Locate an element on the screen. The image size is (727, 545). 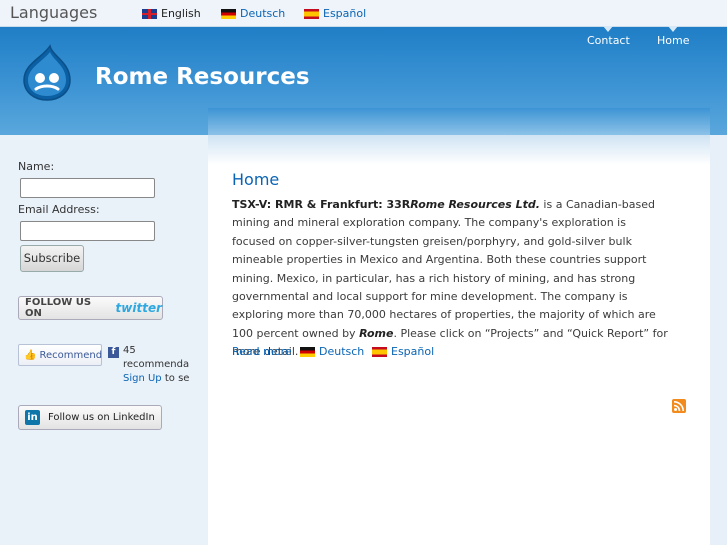
linkedin-icon: in is located at coordinates (32, 417).